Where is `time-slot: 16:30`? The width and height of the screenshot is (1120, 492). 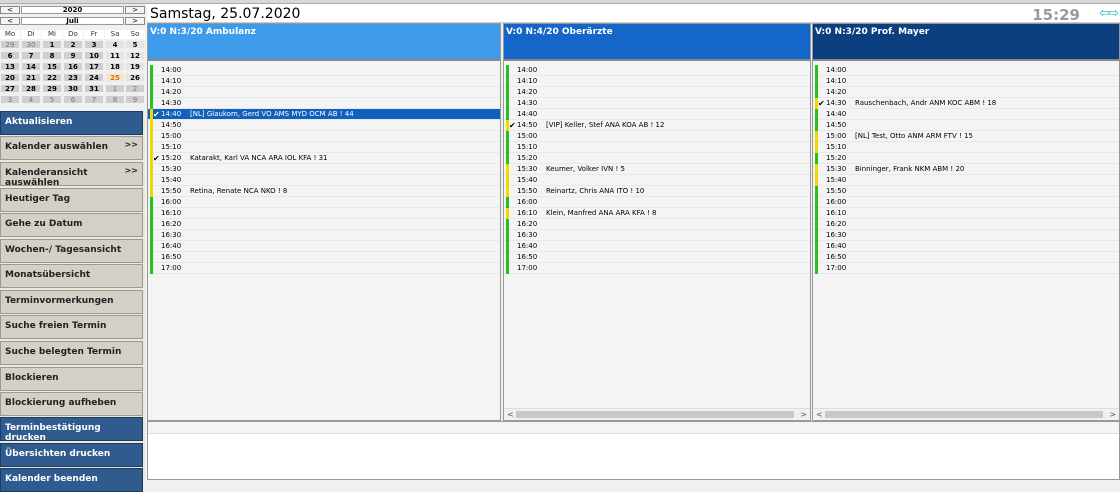
time-slot: 16:30 is located at coordinates (966, 235).